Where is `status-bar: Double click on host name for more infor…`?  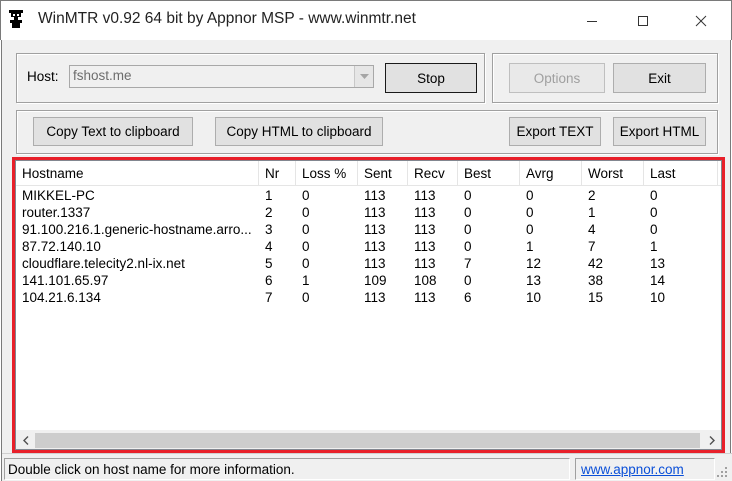 status-bar: Double click on host name for more infor… is located at coordinates (367, 467).